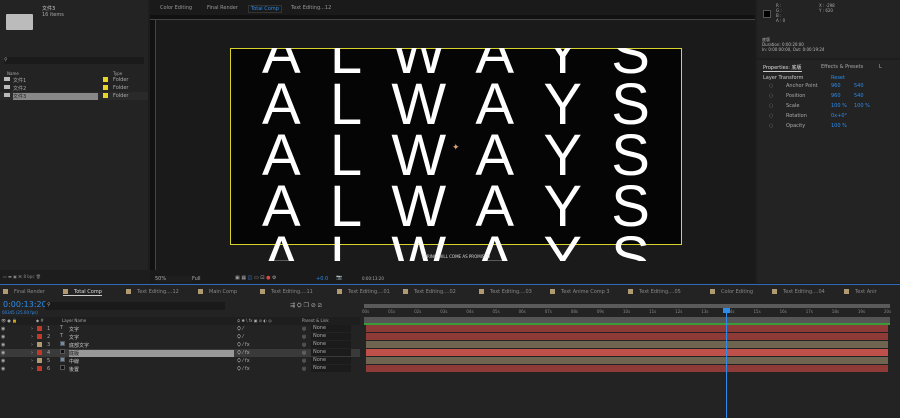 The image size is (900, 418). I want to click on comp-tab: Text Editing....03, so click(505, 292).